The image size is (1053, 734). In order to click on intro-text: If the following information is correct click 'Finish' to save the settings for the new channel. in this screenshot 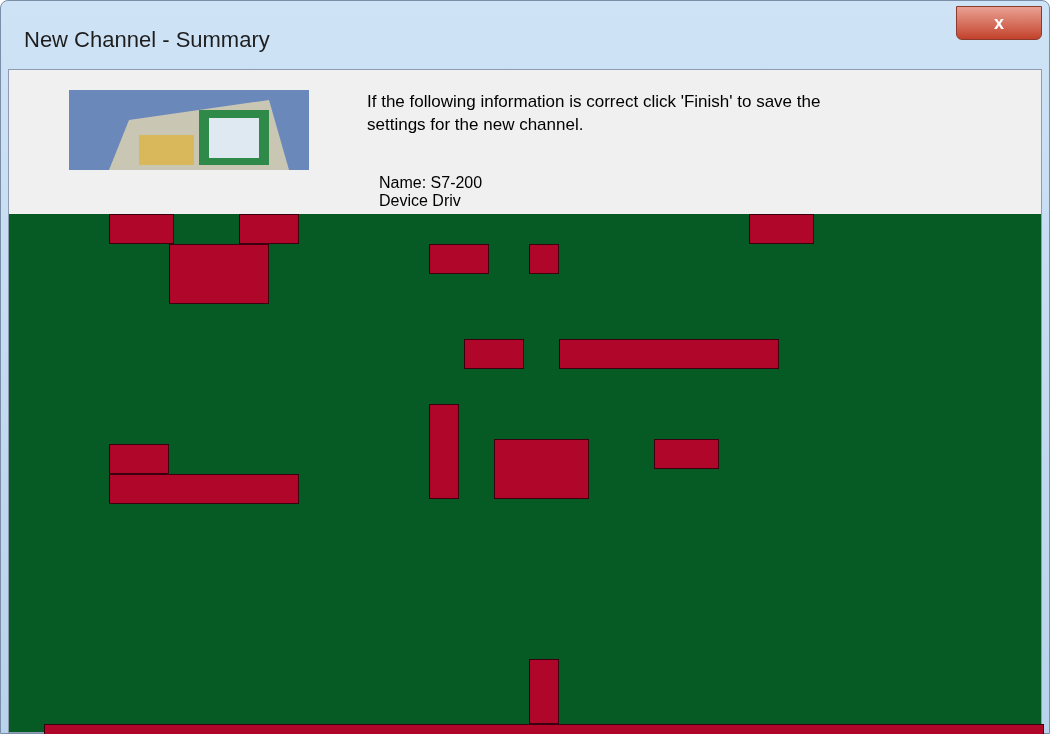, I will do `click(594, 113)`.